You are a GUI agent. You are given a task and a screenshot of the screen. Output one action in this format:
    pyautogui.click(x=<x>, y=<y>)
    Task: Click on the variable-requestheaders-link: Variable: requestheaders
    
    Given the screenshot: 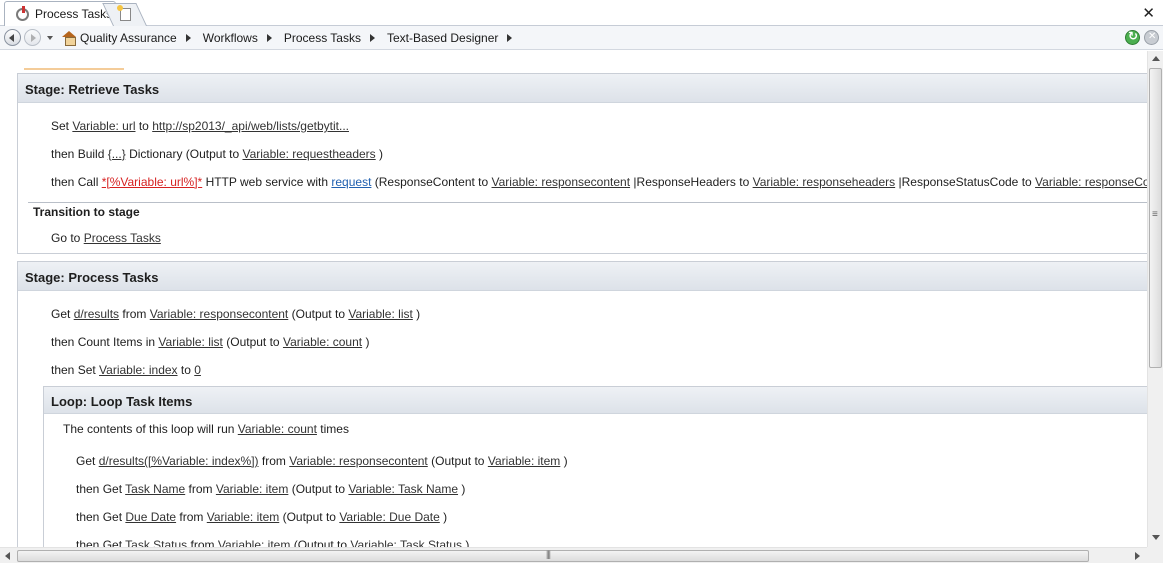 What is the action you would take?
    pyautogui.click(x=308, y=154)
    